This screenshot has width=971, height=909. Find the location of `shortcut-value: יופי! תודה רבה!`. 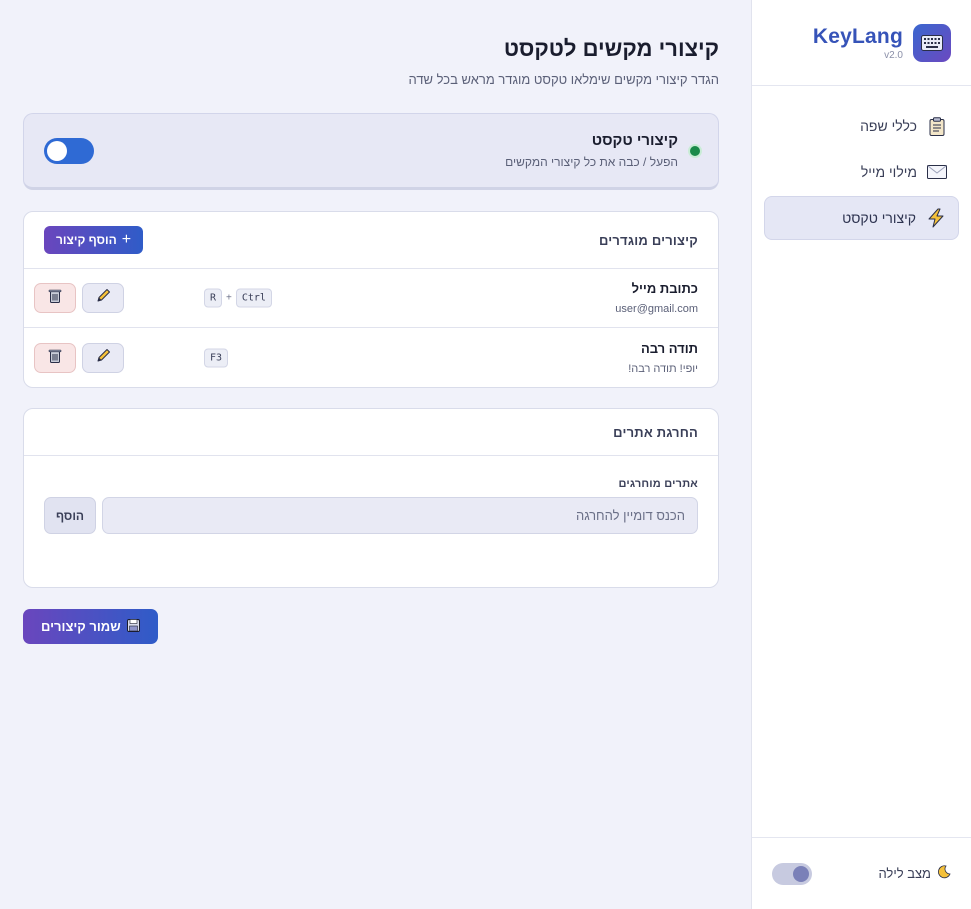

shortcut-value: יופי! תודה רבה! is located at coordinates (663, 368).